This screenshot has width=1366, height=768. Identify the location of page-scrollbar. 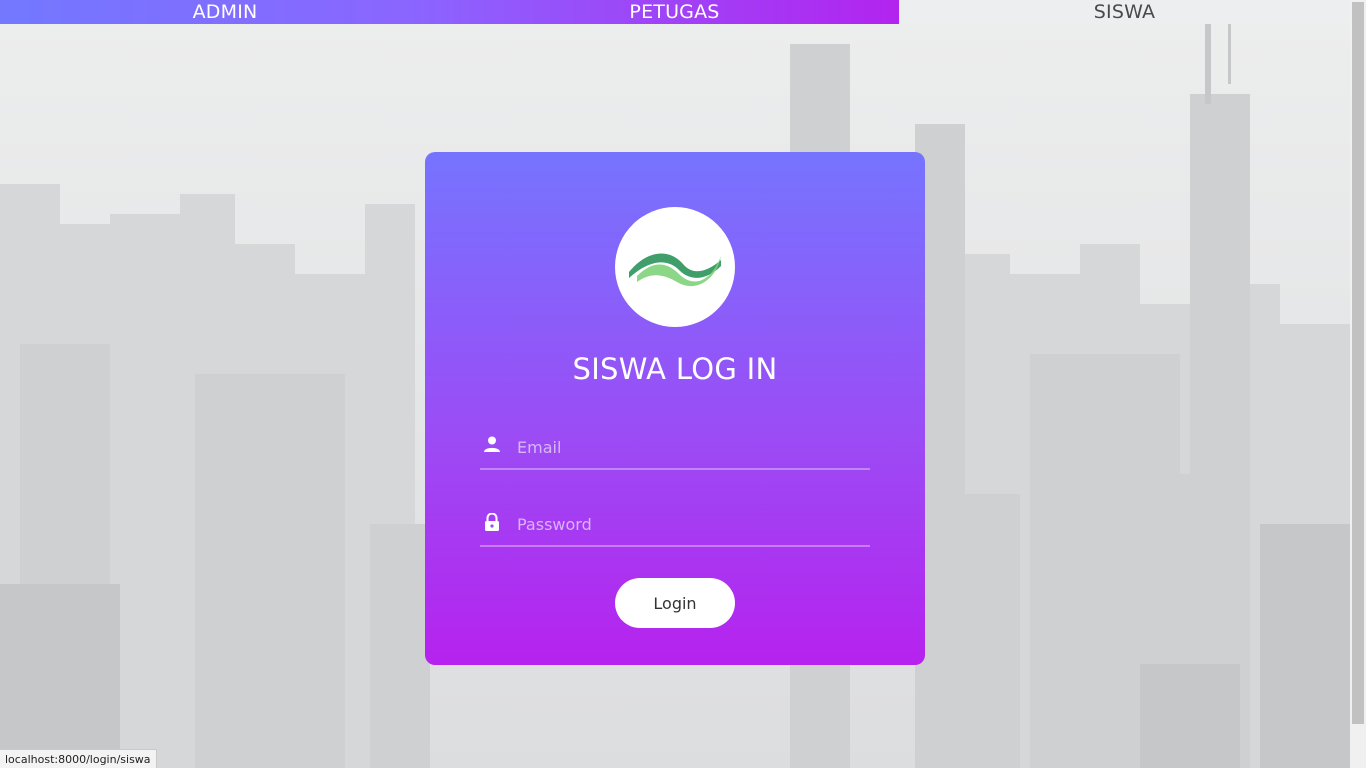
(1358, 384).